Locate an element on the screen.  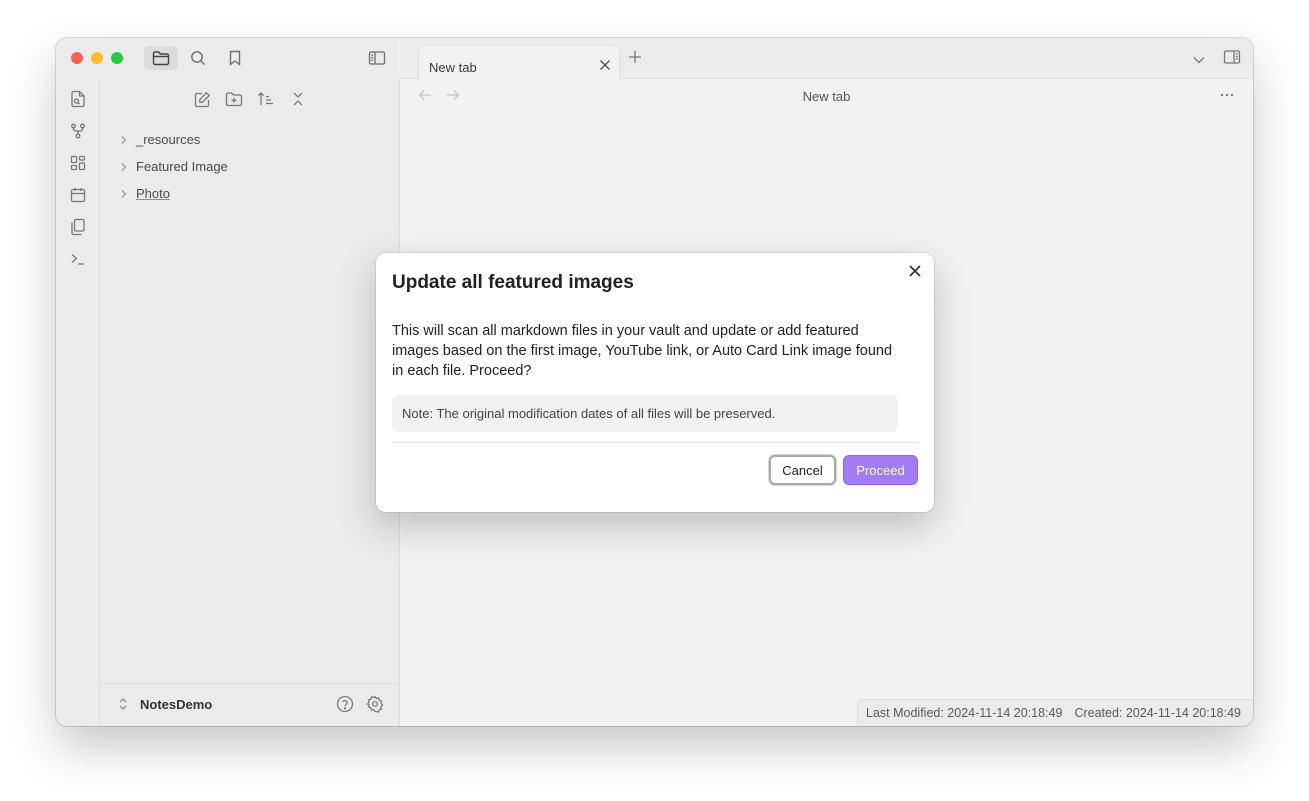
modal-divider is located at coordinates (655, 442).